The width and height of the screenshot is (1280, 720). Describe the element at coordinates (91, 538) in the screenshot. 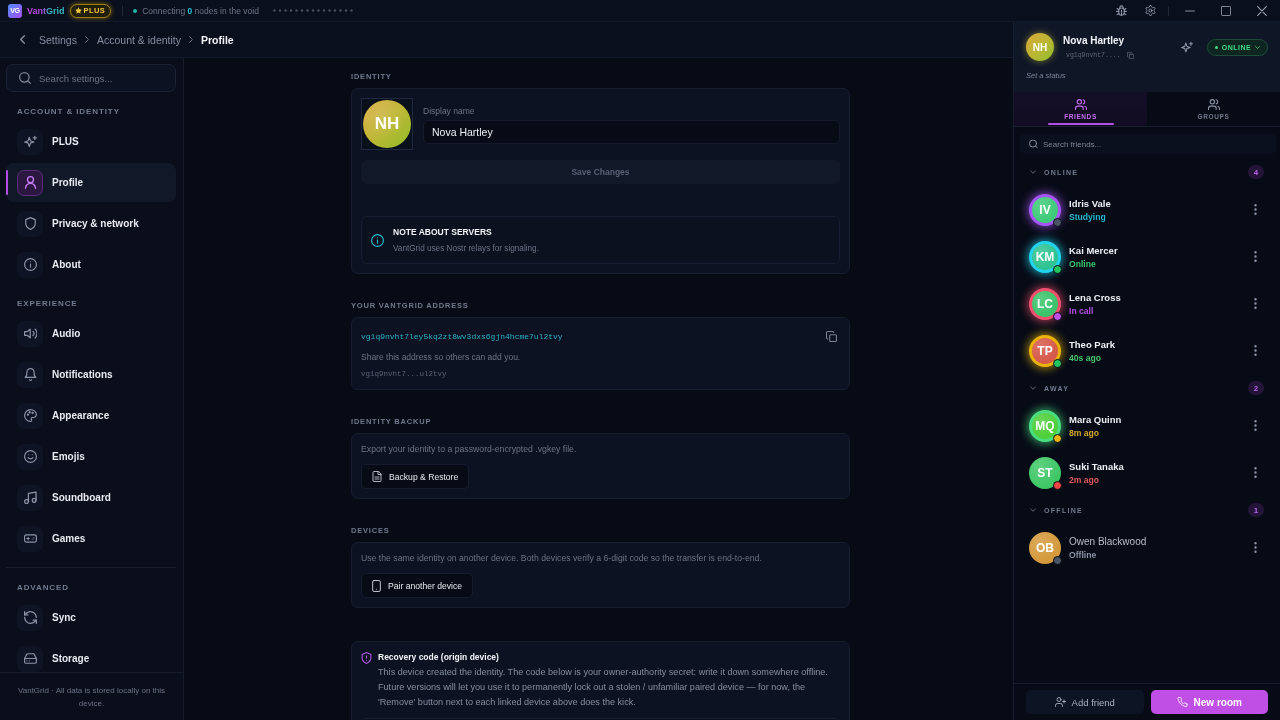

I see `sidebar-item: Games` at that location.